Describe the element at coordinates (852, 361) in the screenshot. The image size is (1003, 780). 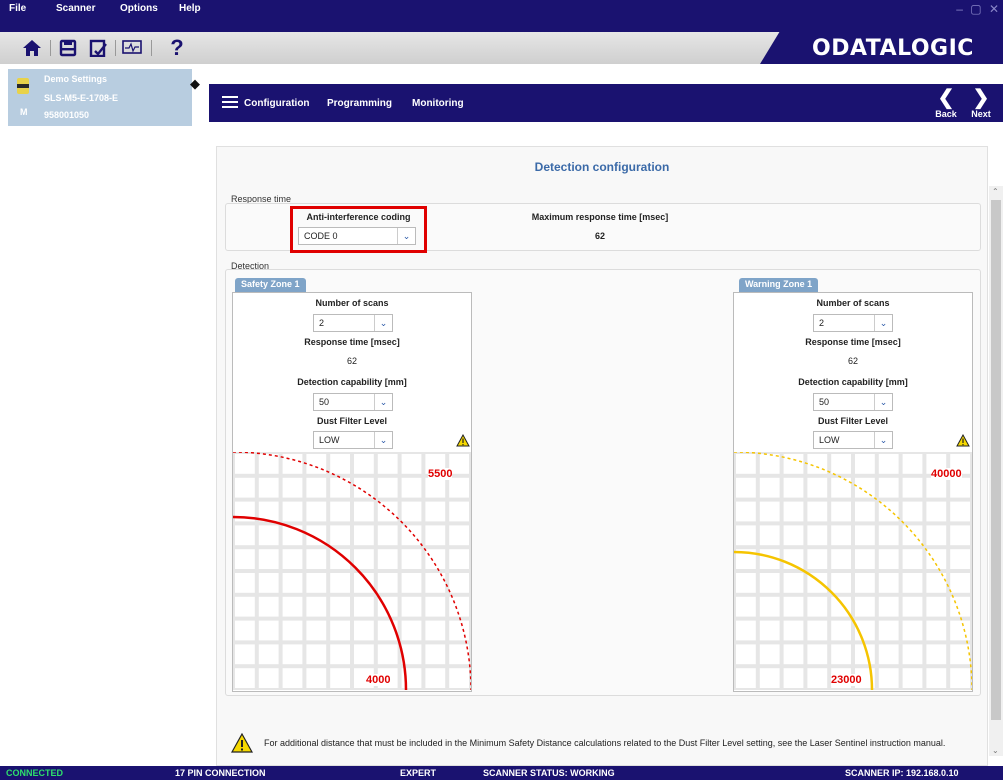
I see `warning-response-value: 62` at that location.